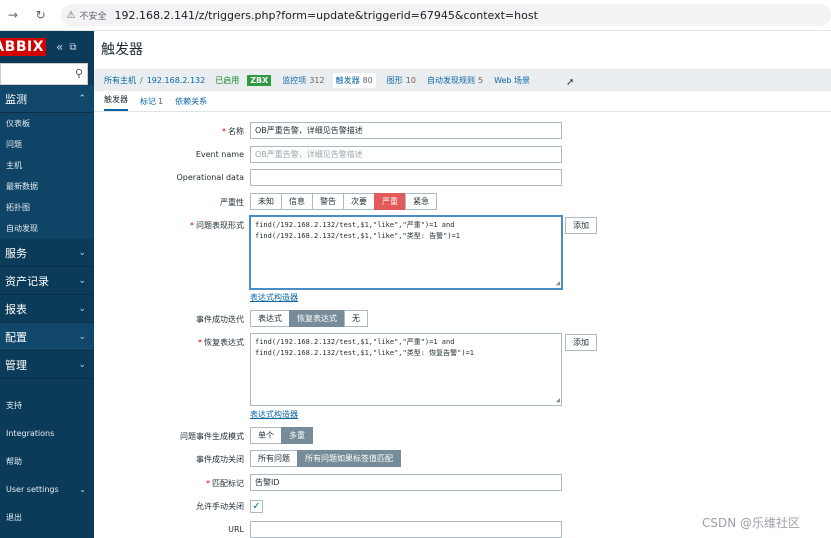  What do you see at coordinates (47, 228) in the screenshot?
I see `submenu-item-discovery: 自动发现` at bounding box center [47, 228].